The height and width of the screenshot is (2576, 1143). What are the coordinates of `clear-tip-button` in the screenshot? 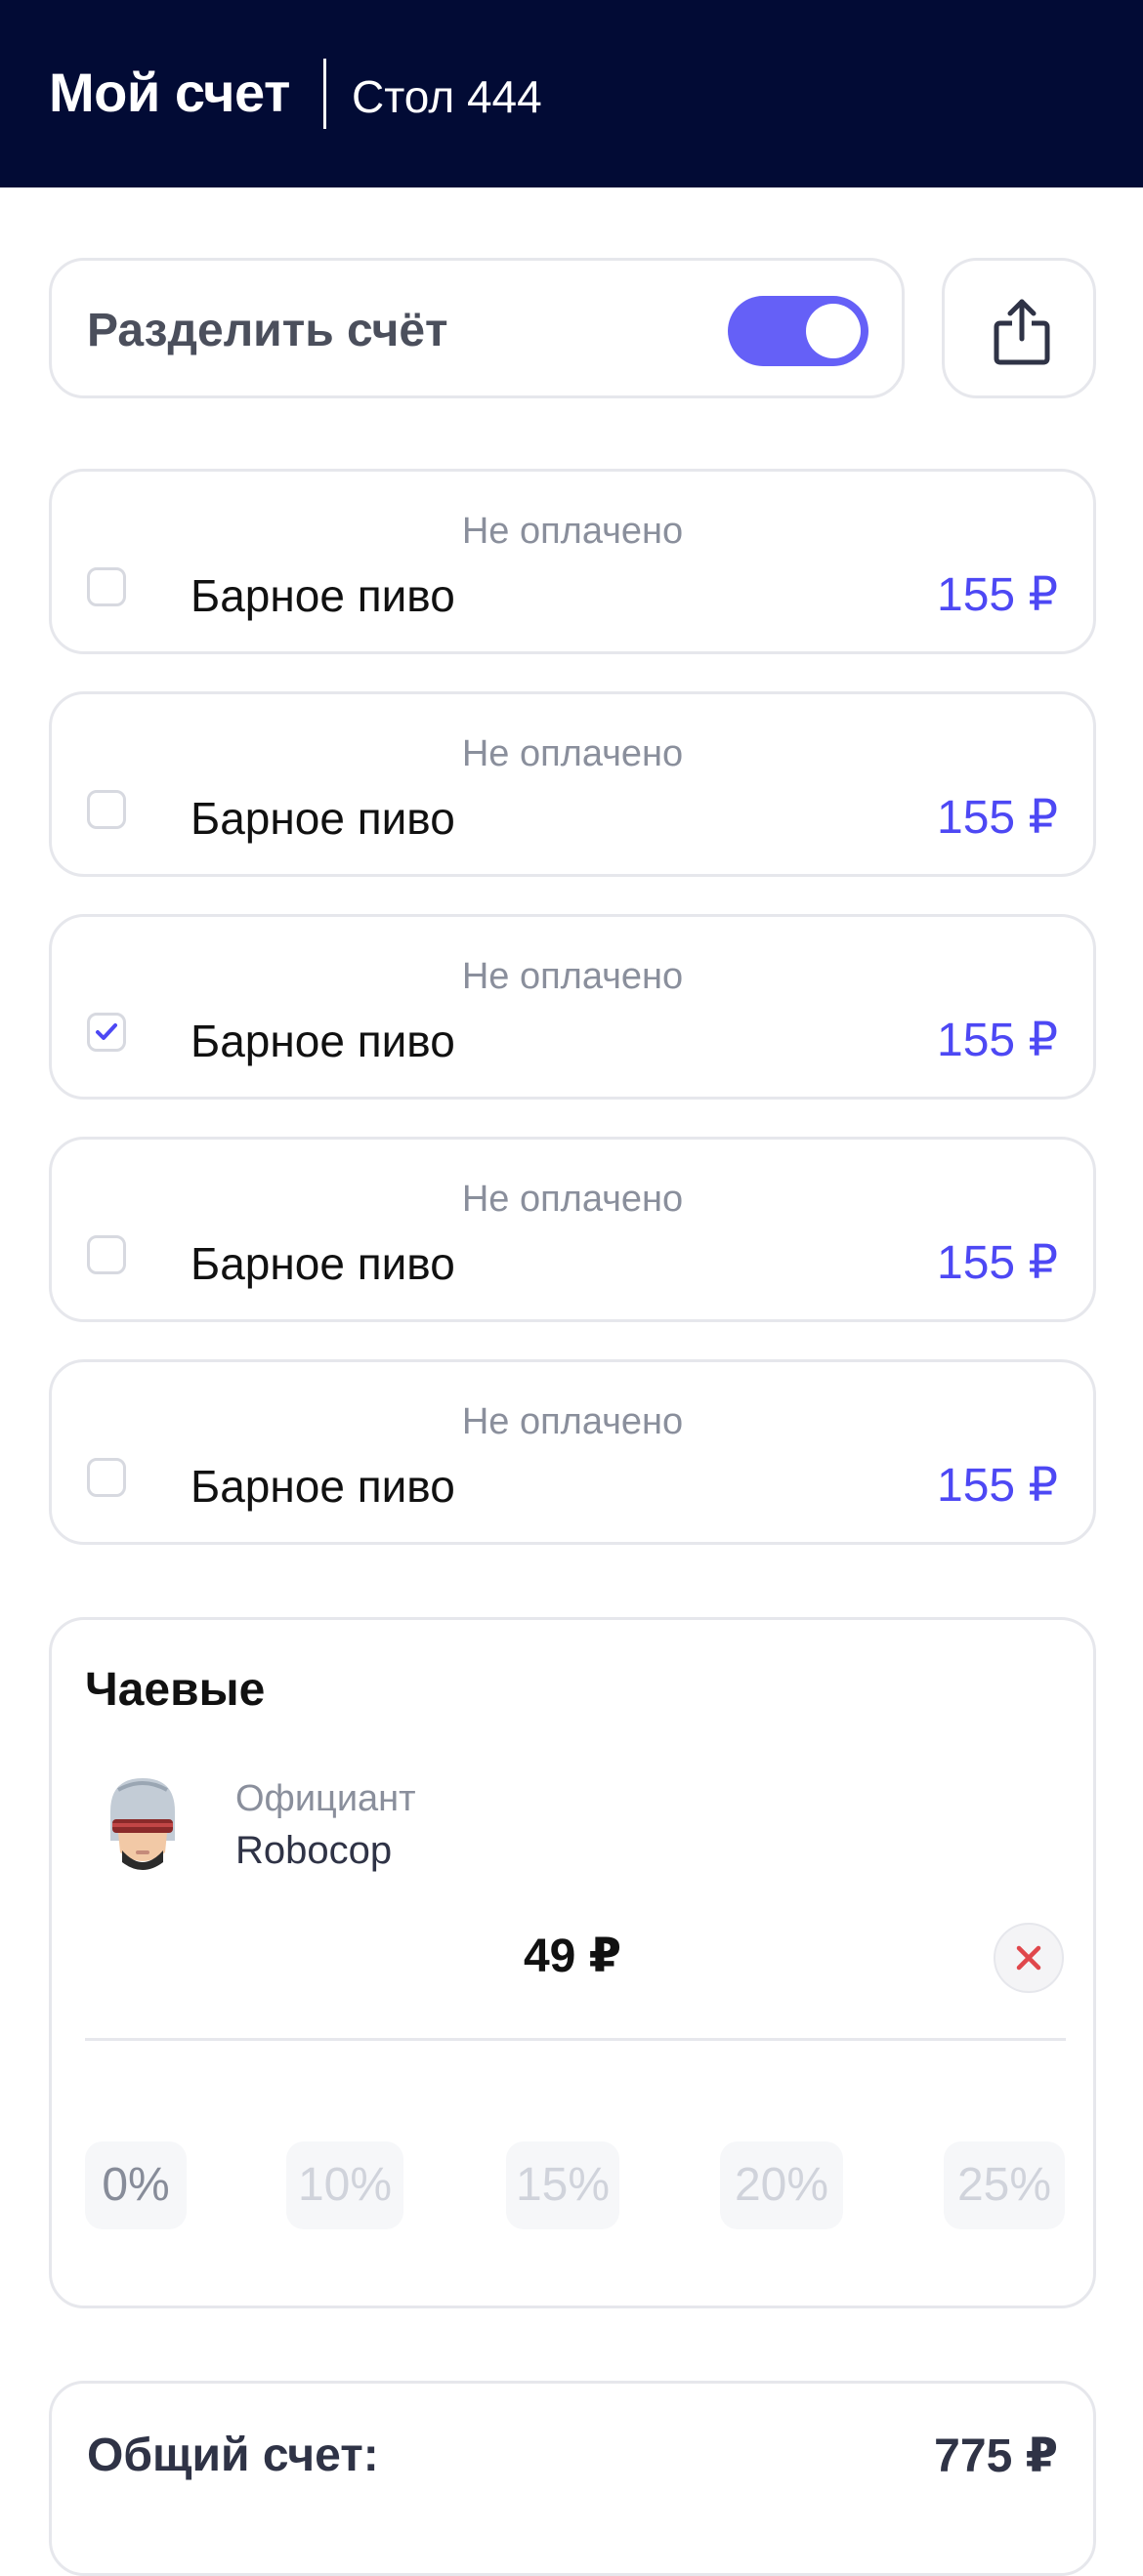 It's located at (1029, 1958).